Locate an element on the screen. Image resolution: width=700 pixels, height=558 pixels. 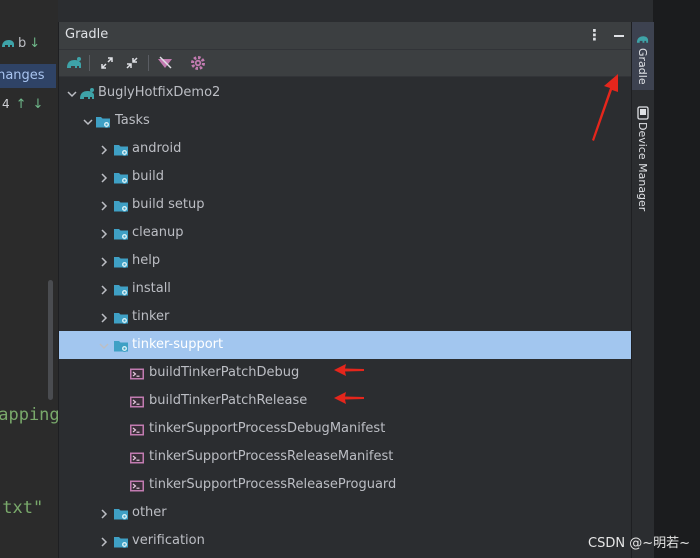
code-fragment: mapping is located at coordinates (29, 415).